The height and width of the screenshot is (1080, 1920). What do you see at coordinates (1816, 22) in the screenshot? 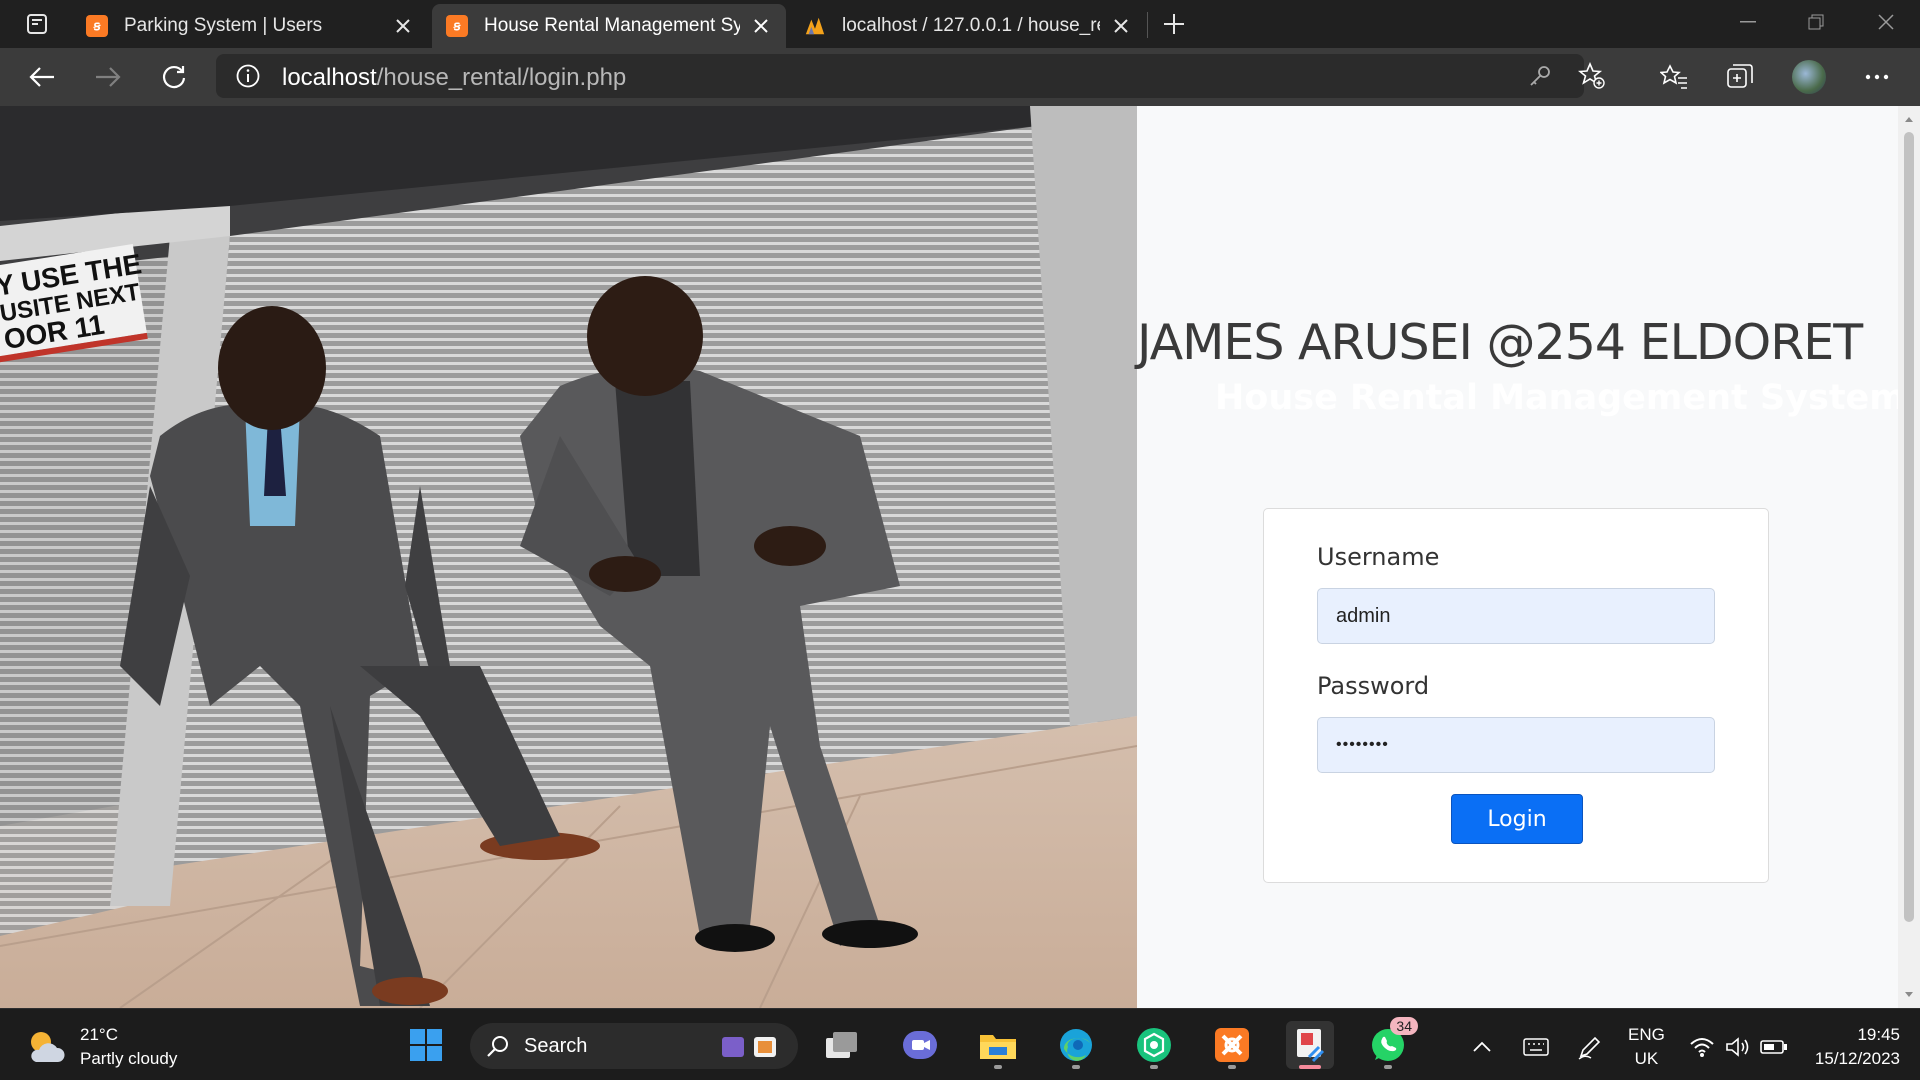
I see `restore-icon` at bounding box center [1816, 22].